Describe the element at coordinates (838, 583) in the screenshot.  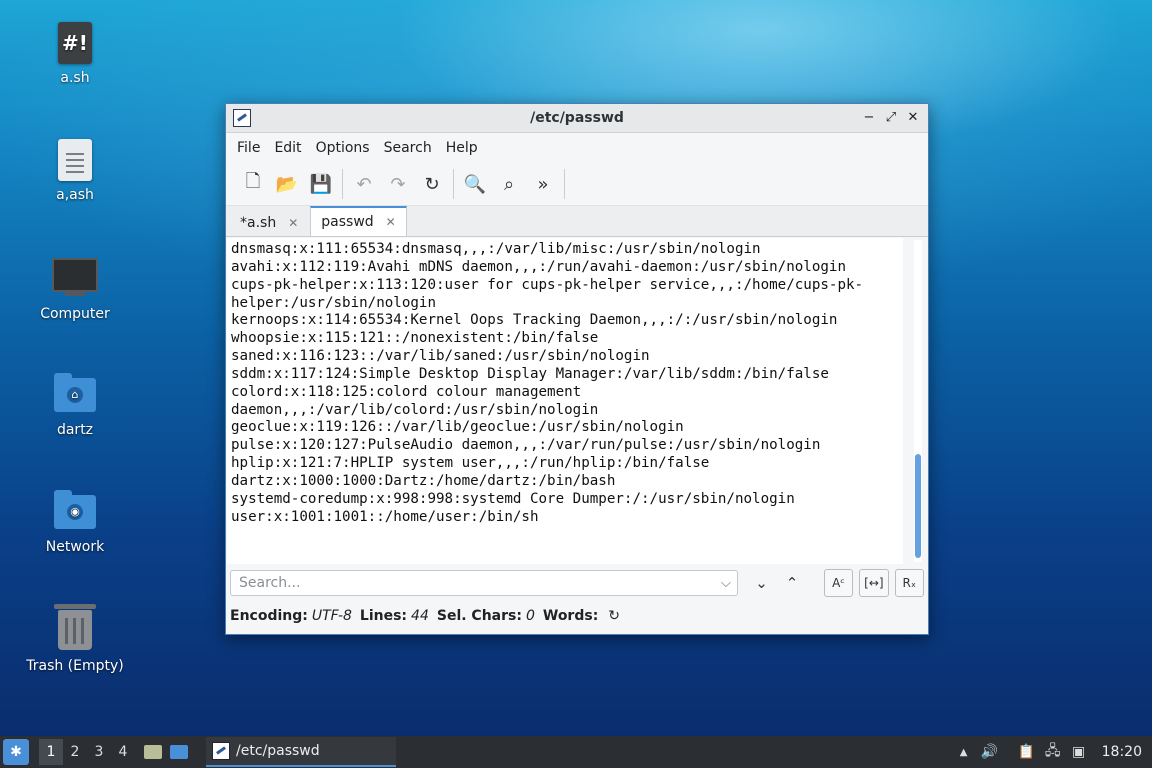
I see `match-case-icon: Aᶜ` at that location.